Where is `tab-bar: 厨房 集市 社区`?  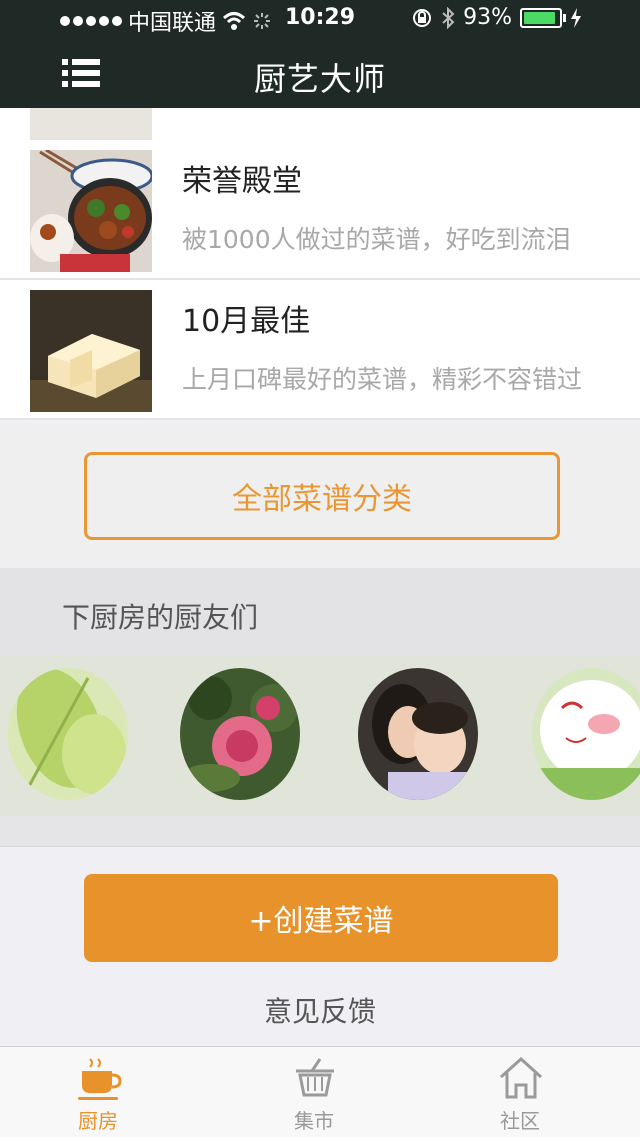
tab-bar: 厨房 集市 社区 is located at coordinates (320, 1091).